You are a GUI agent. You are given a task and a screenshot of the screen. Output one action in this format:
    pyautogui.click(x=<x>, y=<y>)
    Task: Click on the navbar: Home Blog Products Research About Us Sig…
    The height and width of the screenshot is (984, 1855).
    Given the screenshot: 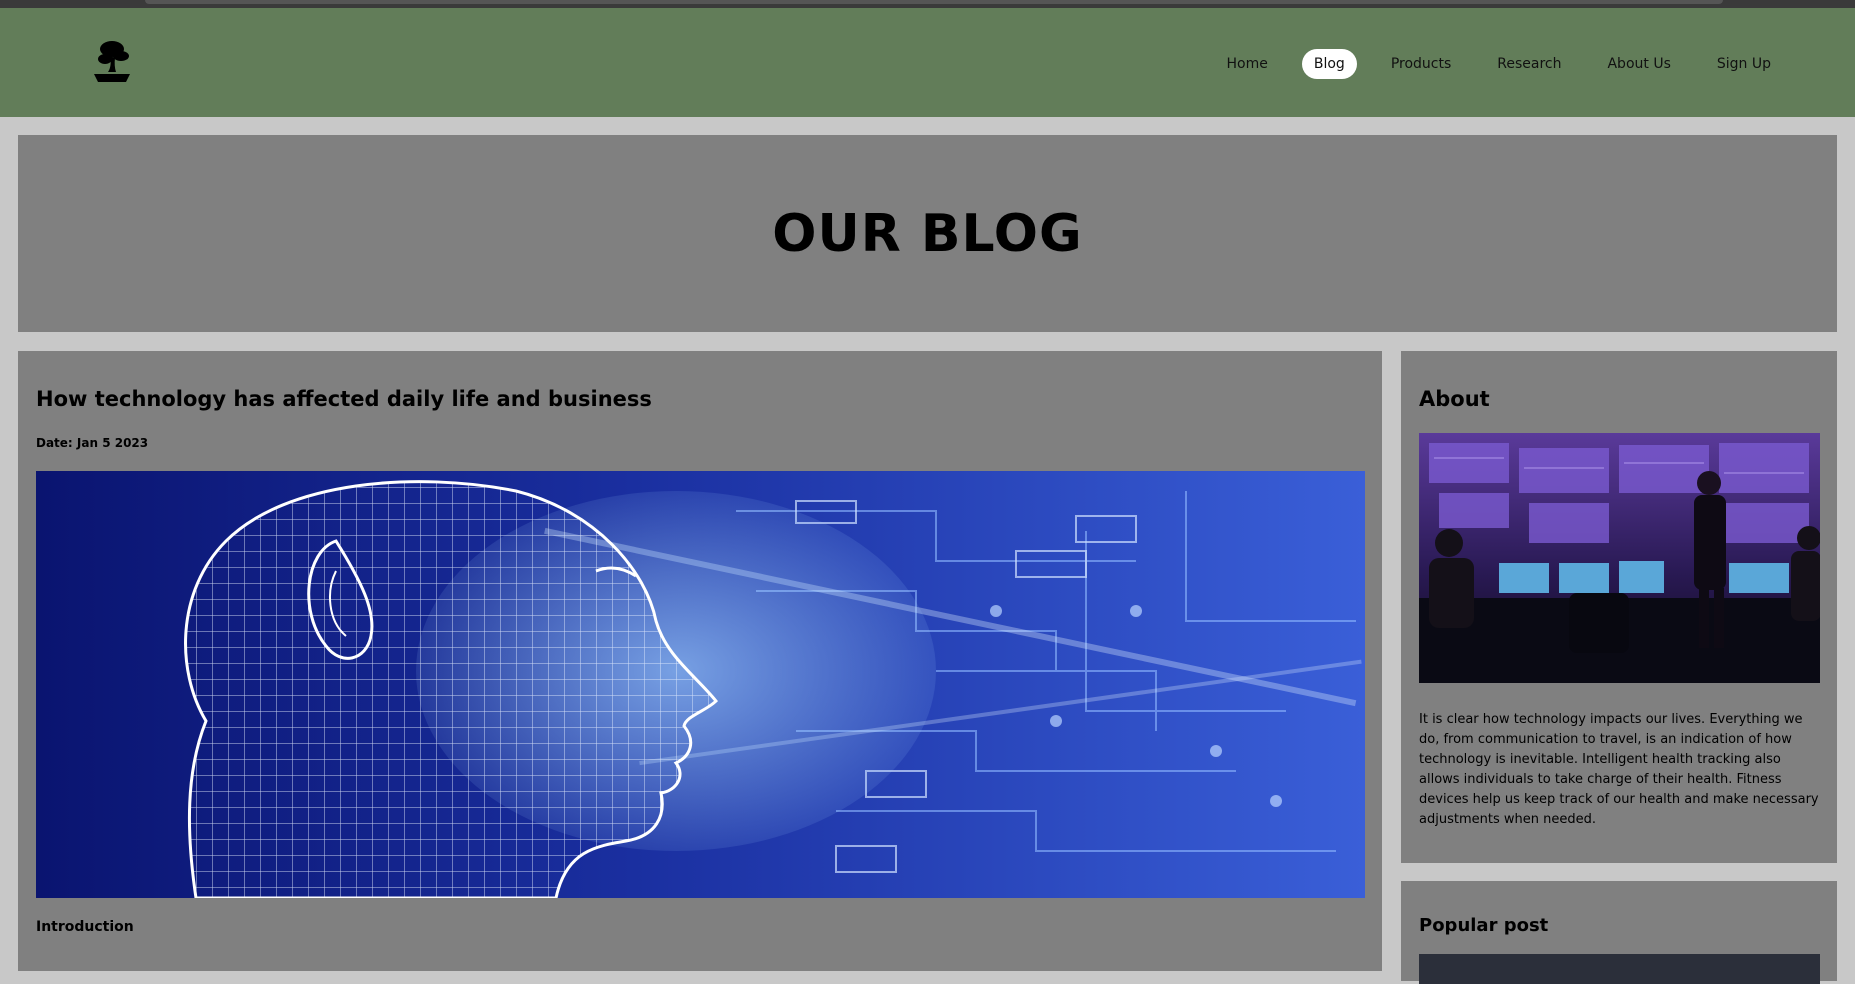 What is the action you would take?
    pyautogui.click(x=927, y=62)
    